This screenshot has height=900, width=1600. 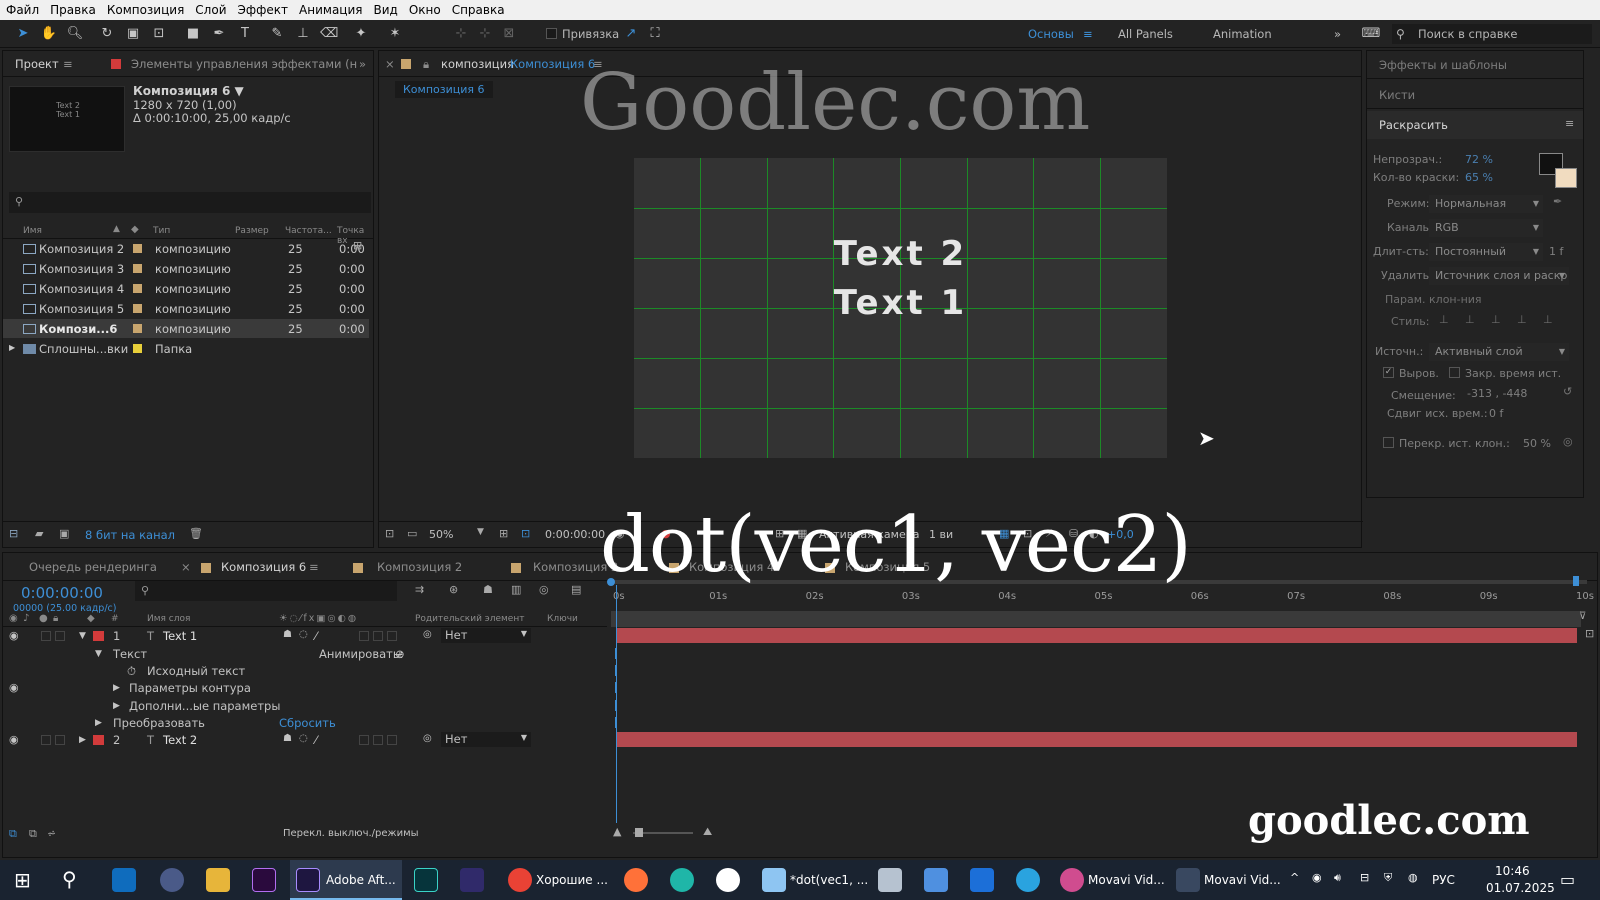 What do you see at coordinates (316, 740) in the screenshot?
I see `quality-switch-icon: ⁄` at bounding box center [316, 740].